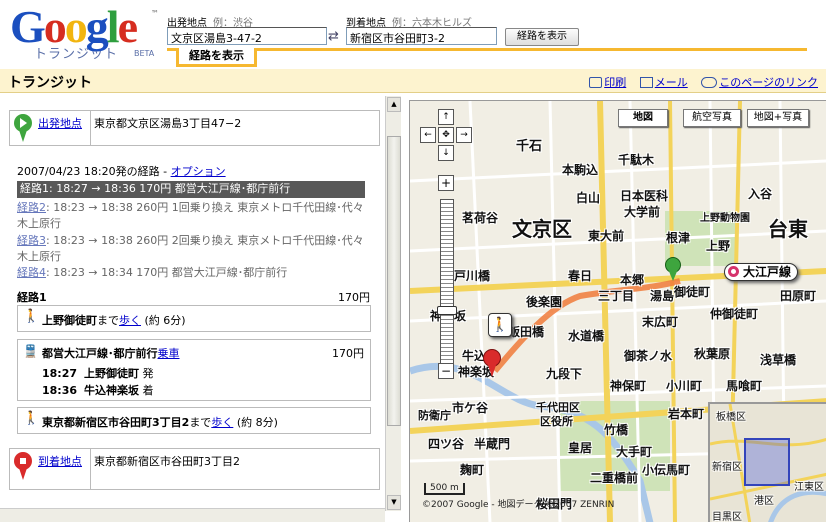  What do you see at coordinates (216, 57) in the screenshot?
I see `tab-route: 経路を表示` at bounding box center [216, 57].